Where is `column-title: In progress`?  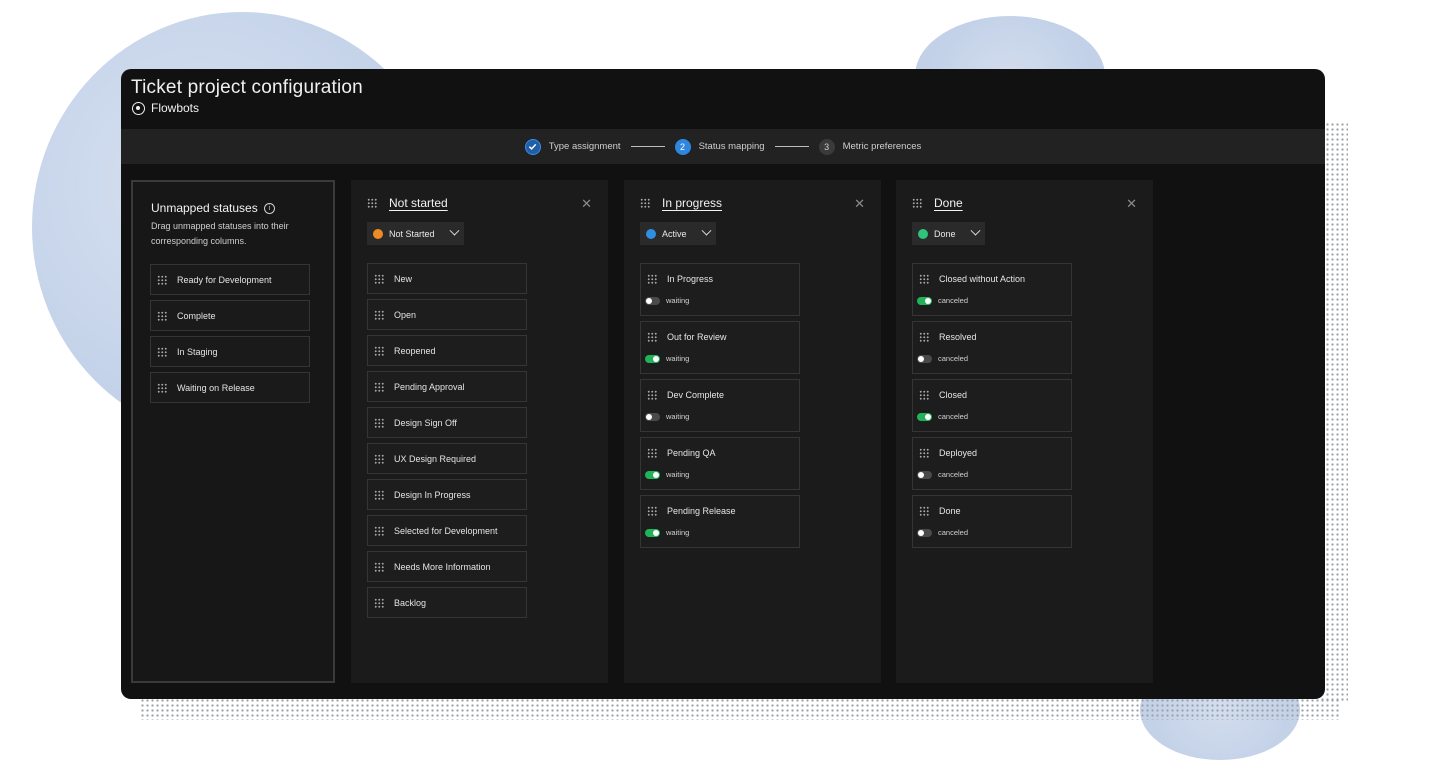
column-title: In progress is located at coordinates (692, 203).